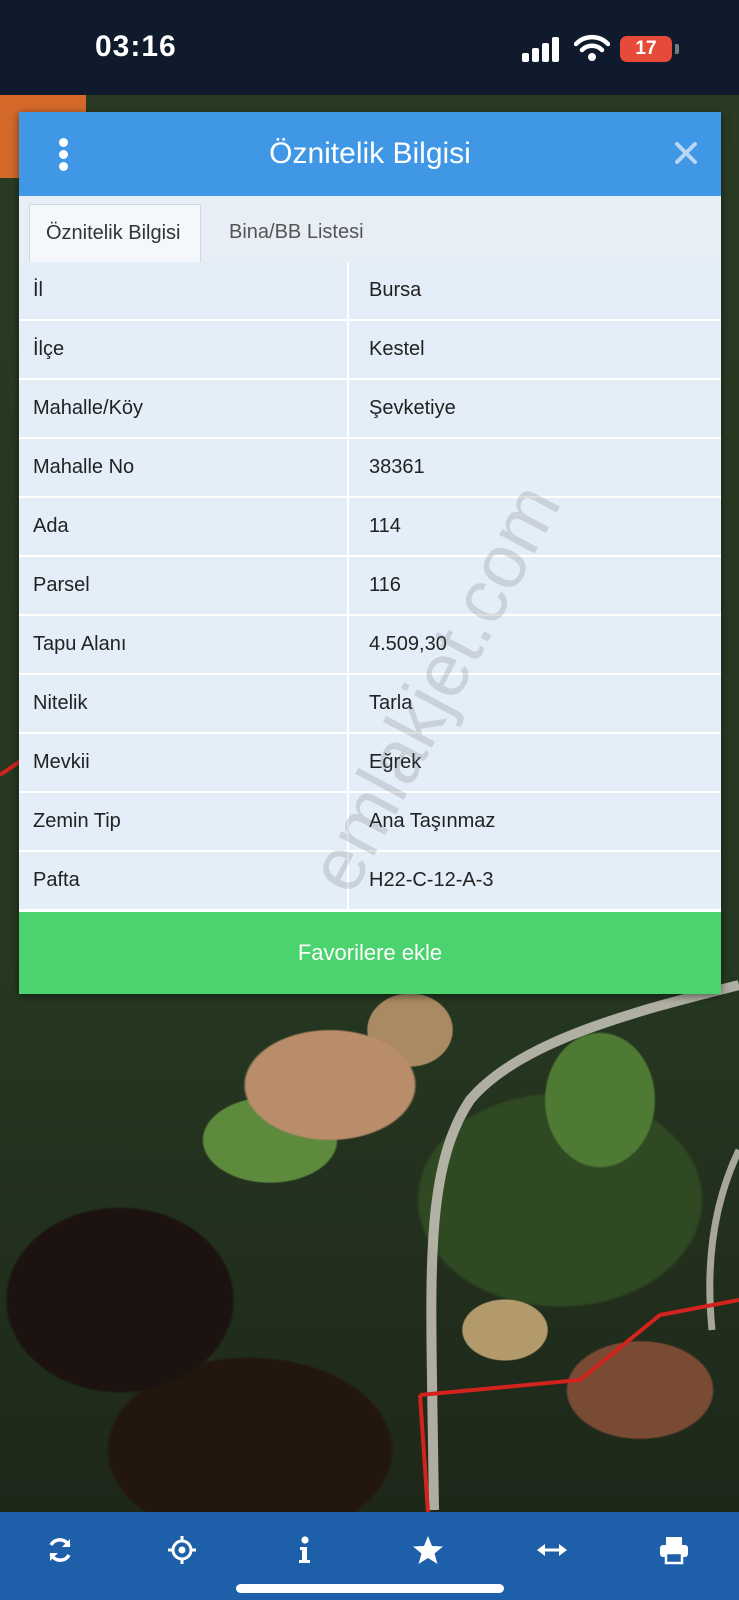  I want to click on dialog-header: Öznitelik Bilgisi, so click(370, 154).